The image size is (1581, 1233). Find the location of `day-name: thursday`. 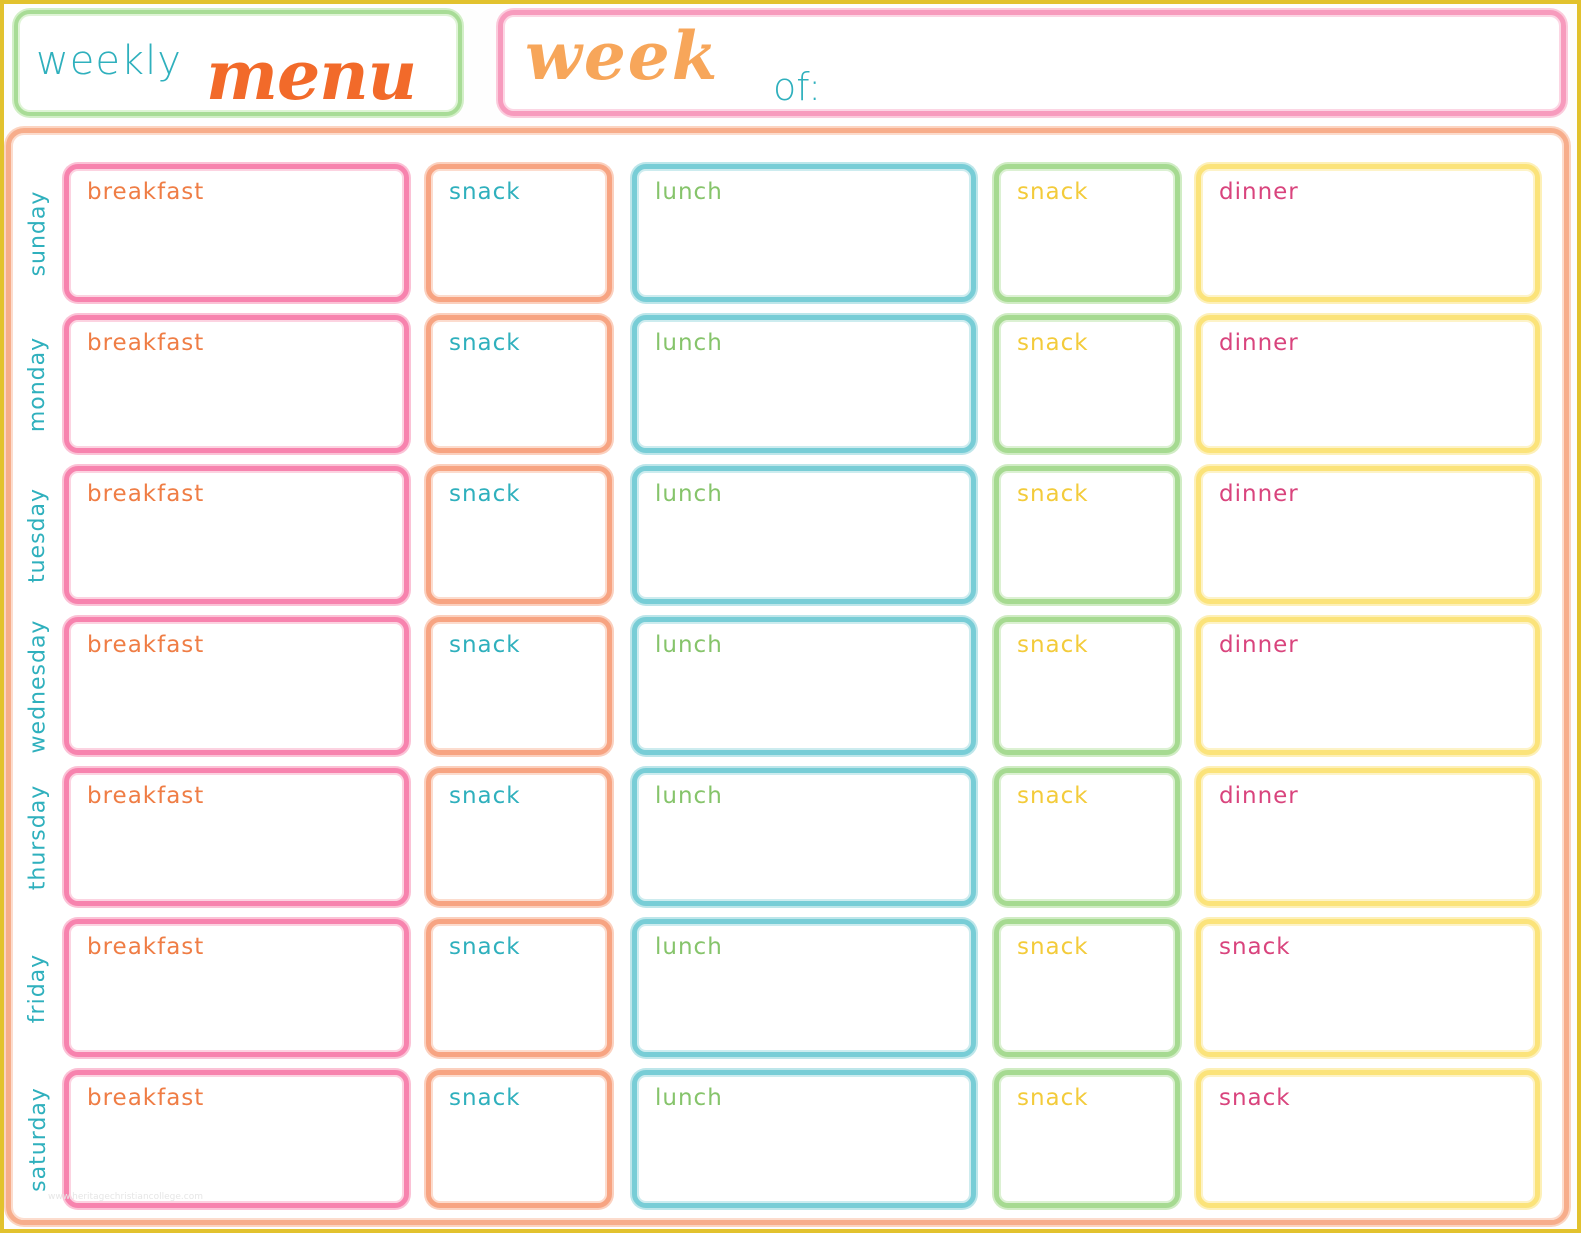

day-name: thursday is located at coordinates (38, 837).